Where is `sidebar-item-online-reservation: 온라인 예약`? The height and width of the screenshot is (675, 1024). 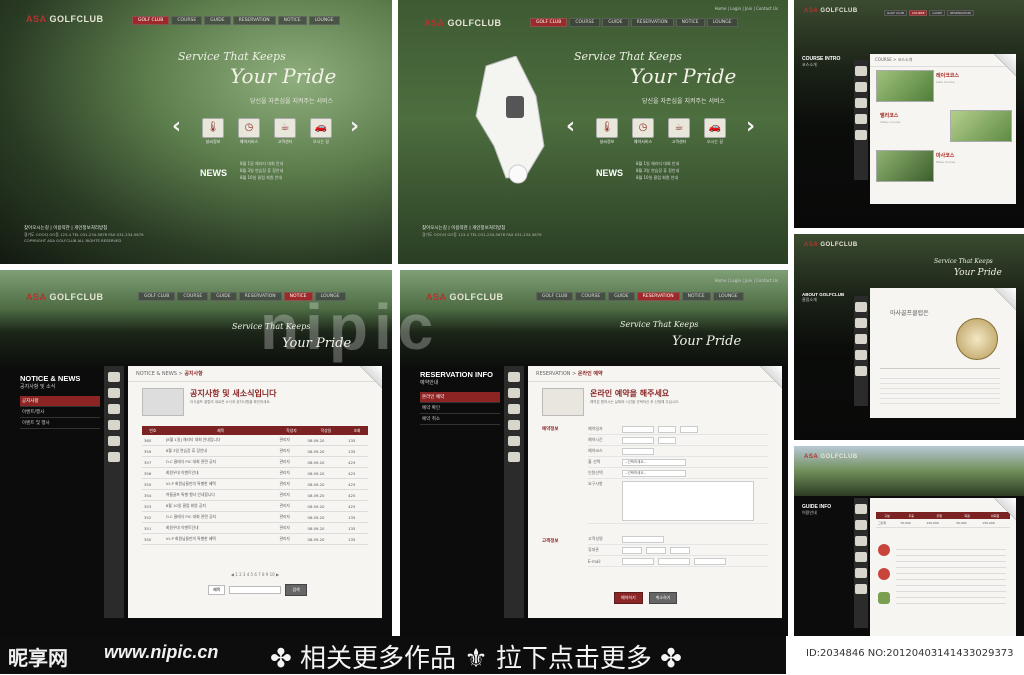 sidebar-item-online-reservation: 온라인 예약 is located at coordinates (460, 397).